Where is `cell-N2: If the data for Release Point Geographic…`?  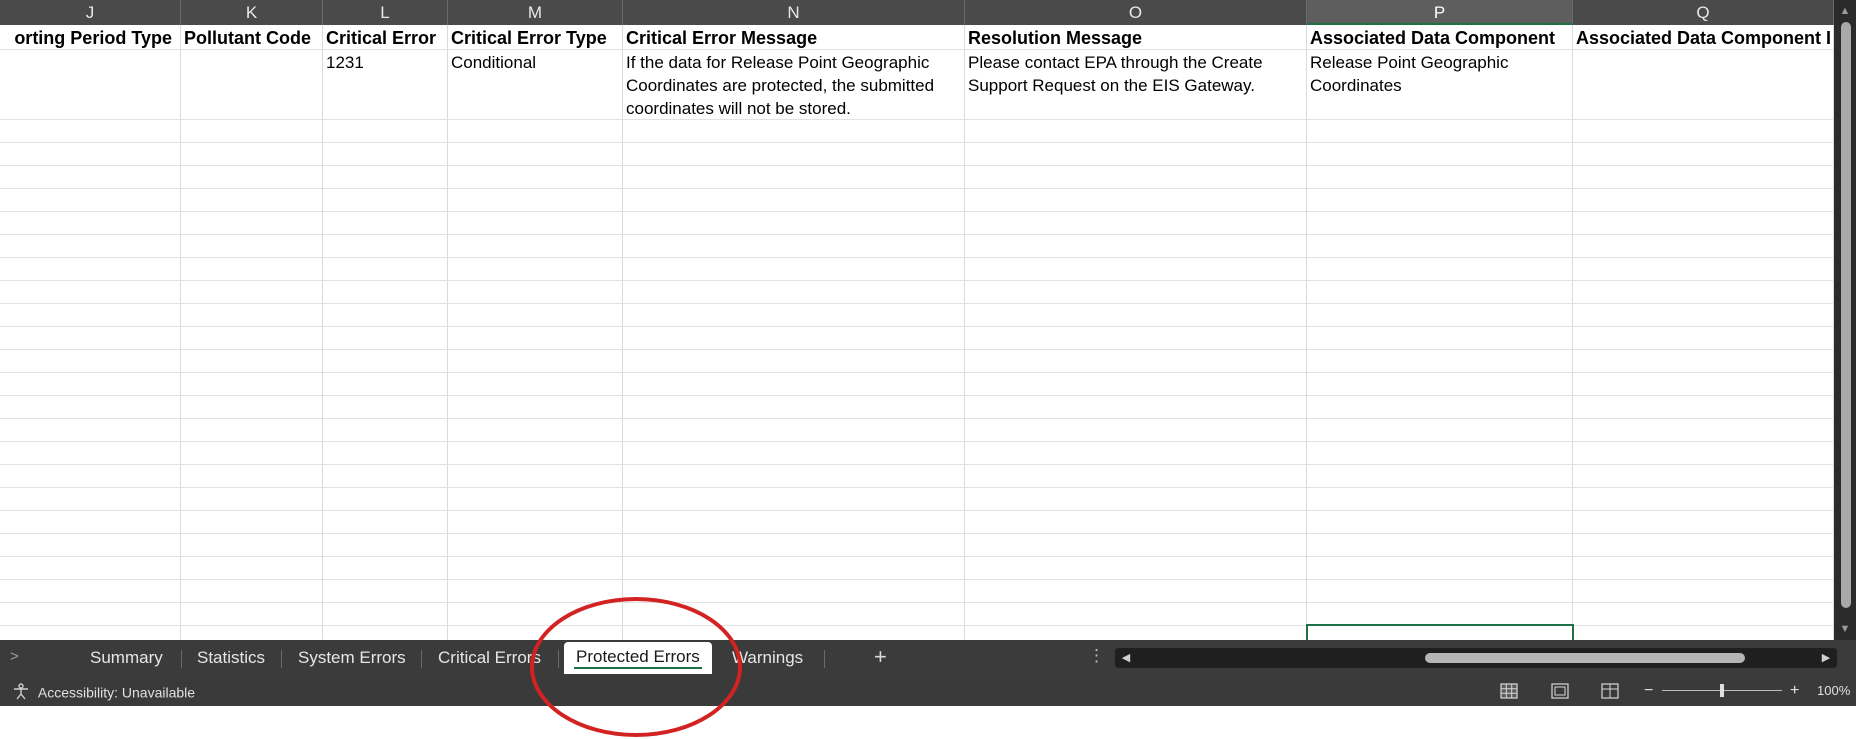 cell-N2: If the data for Release Point Geographic… is located at coordinates (794, 85).